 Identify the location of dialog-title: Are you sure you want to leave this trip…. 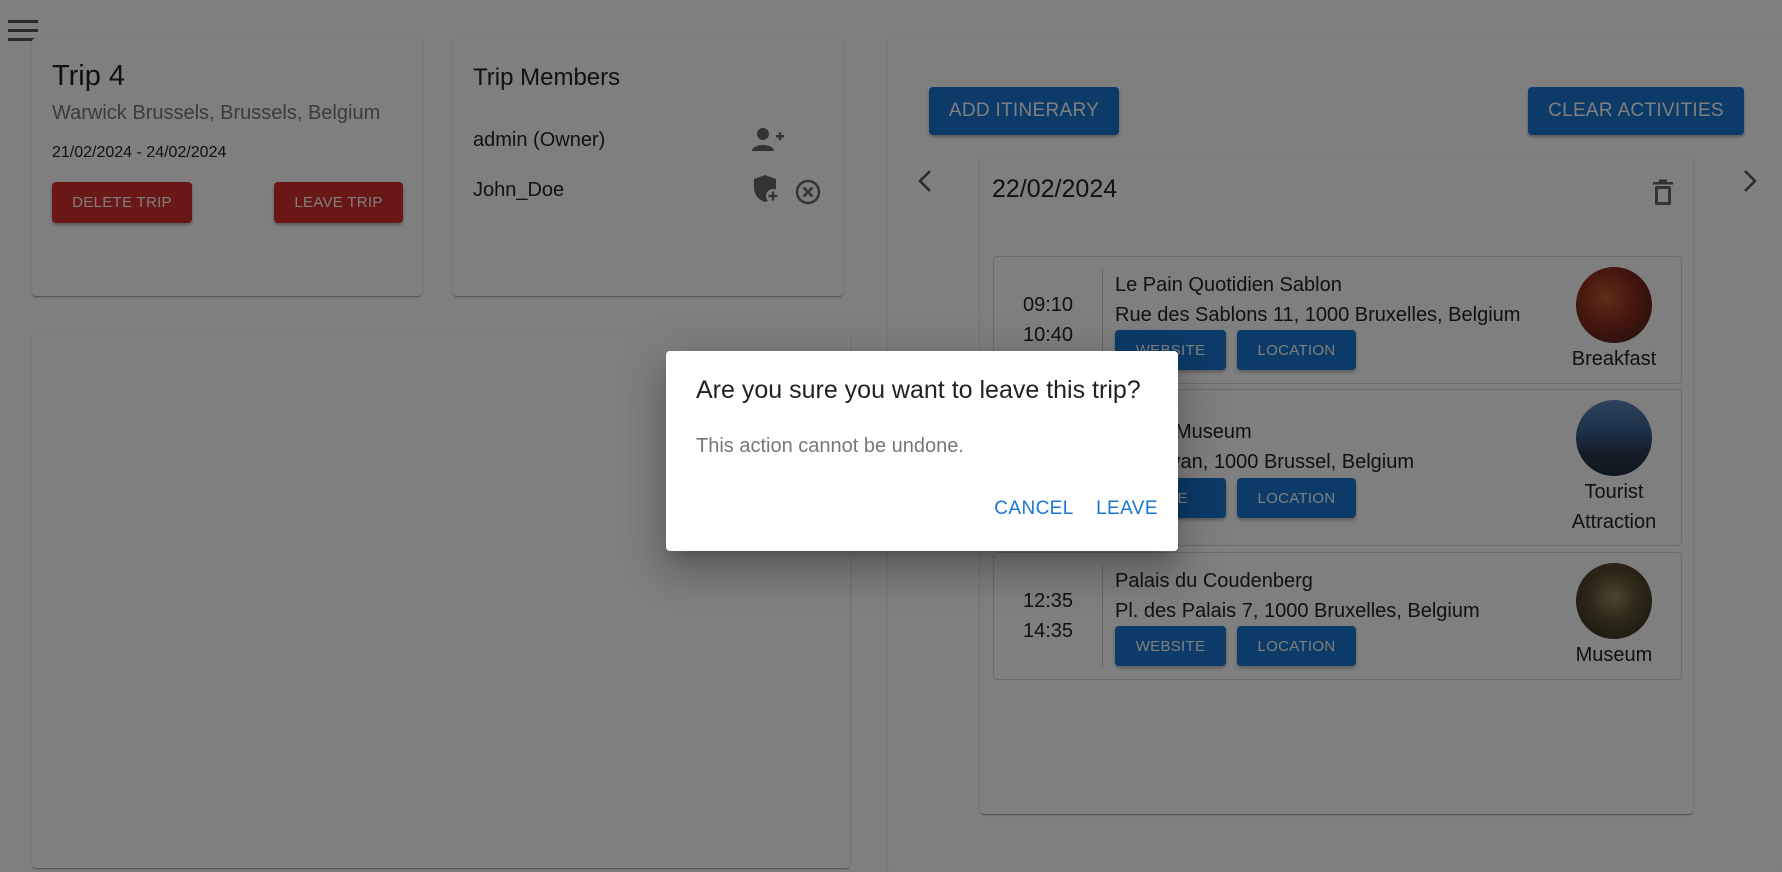
(918, 390).